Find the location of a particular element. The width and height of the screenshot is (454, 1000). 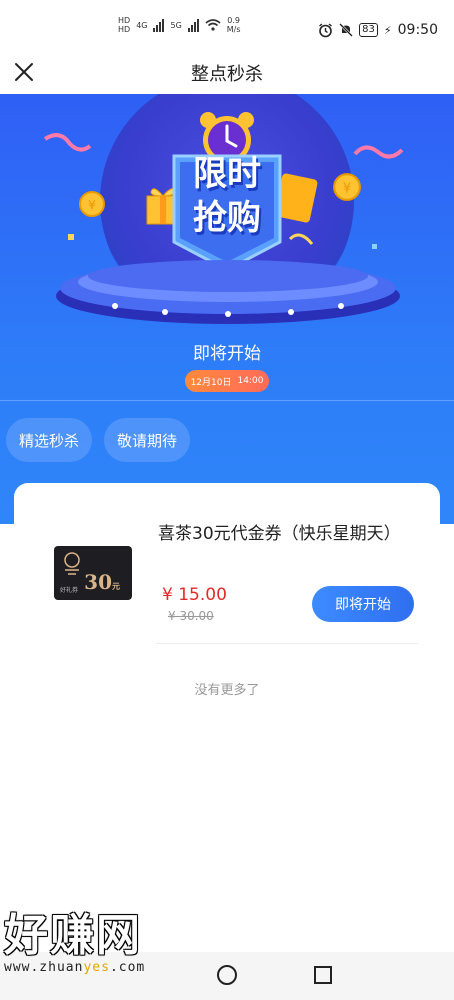

voucher-value: 30元 is located at coordinates (102, 582).